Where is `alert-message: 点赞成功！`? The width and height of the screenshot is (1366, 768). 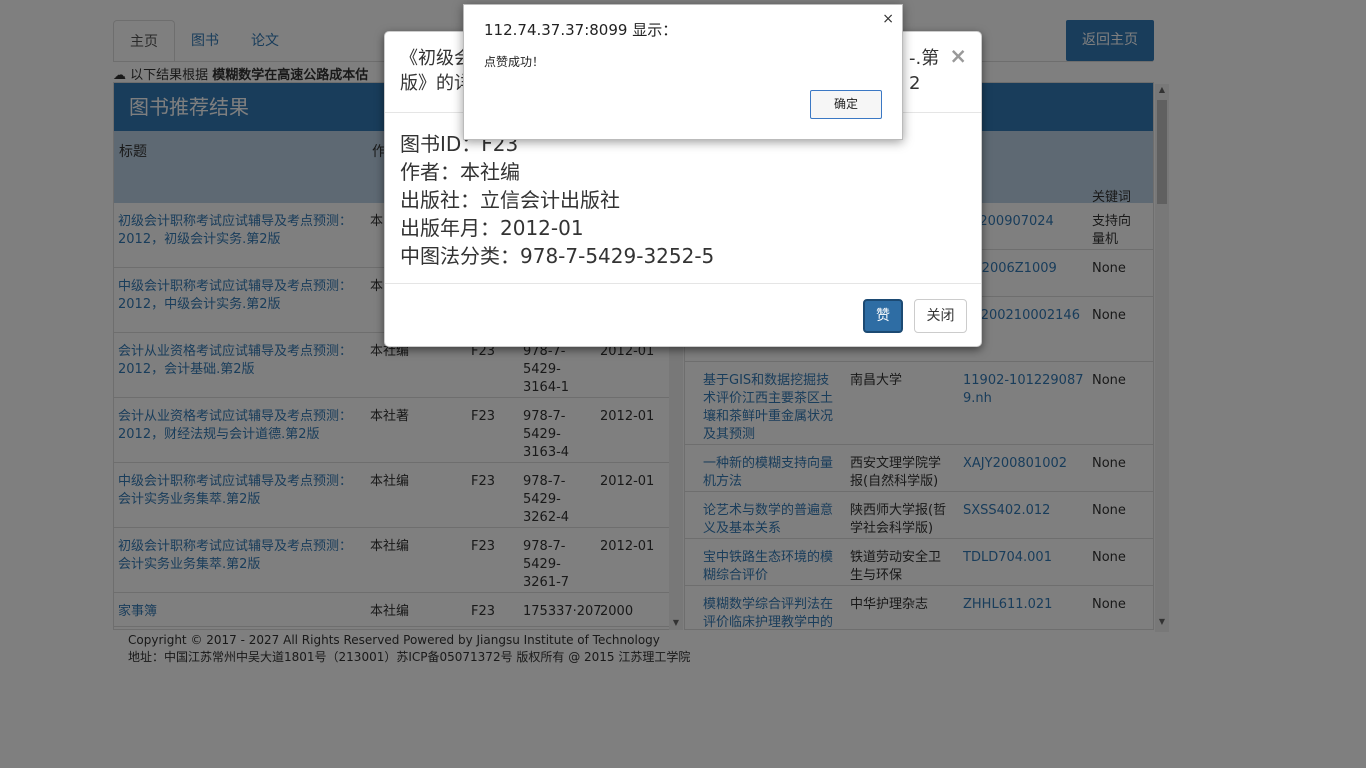
alert-message: 点赞成功！ is located at coordinates (514, 62).